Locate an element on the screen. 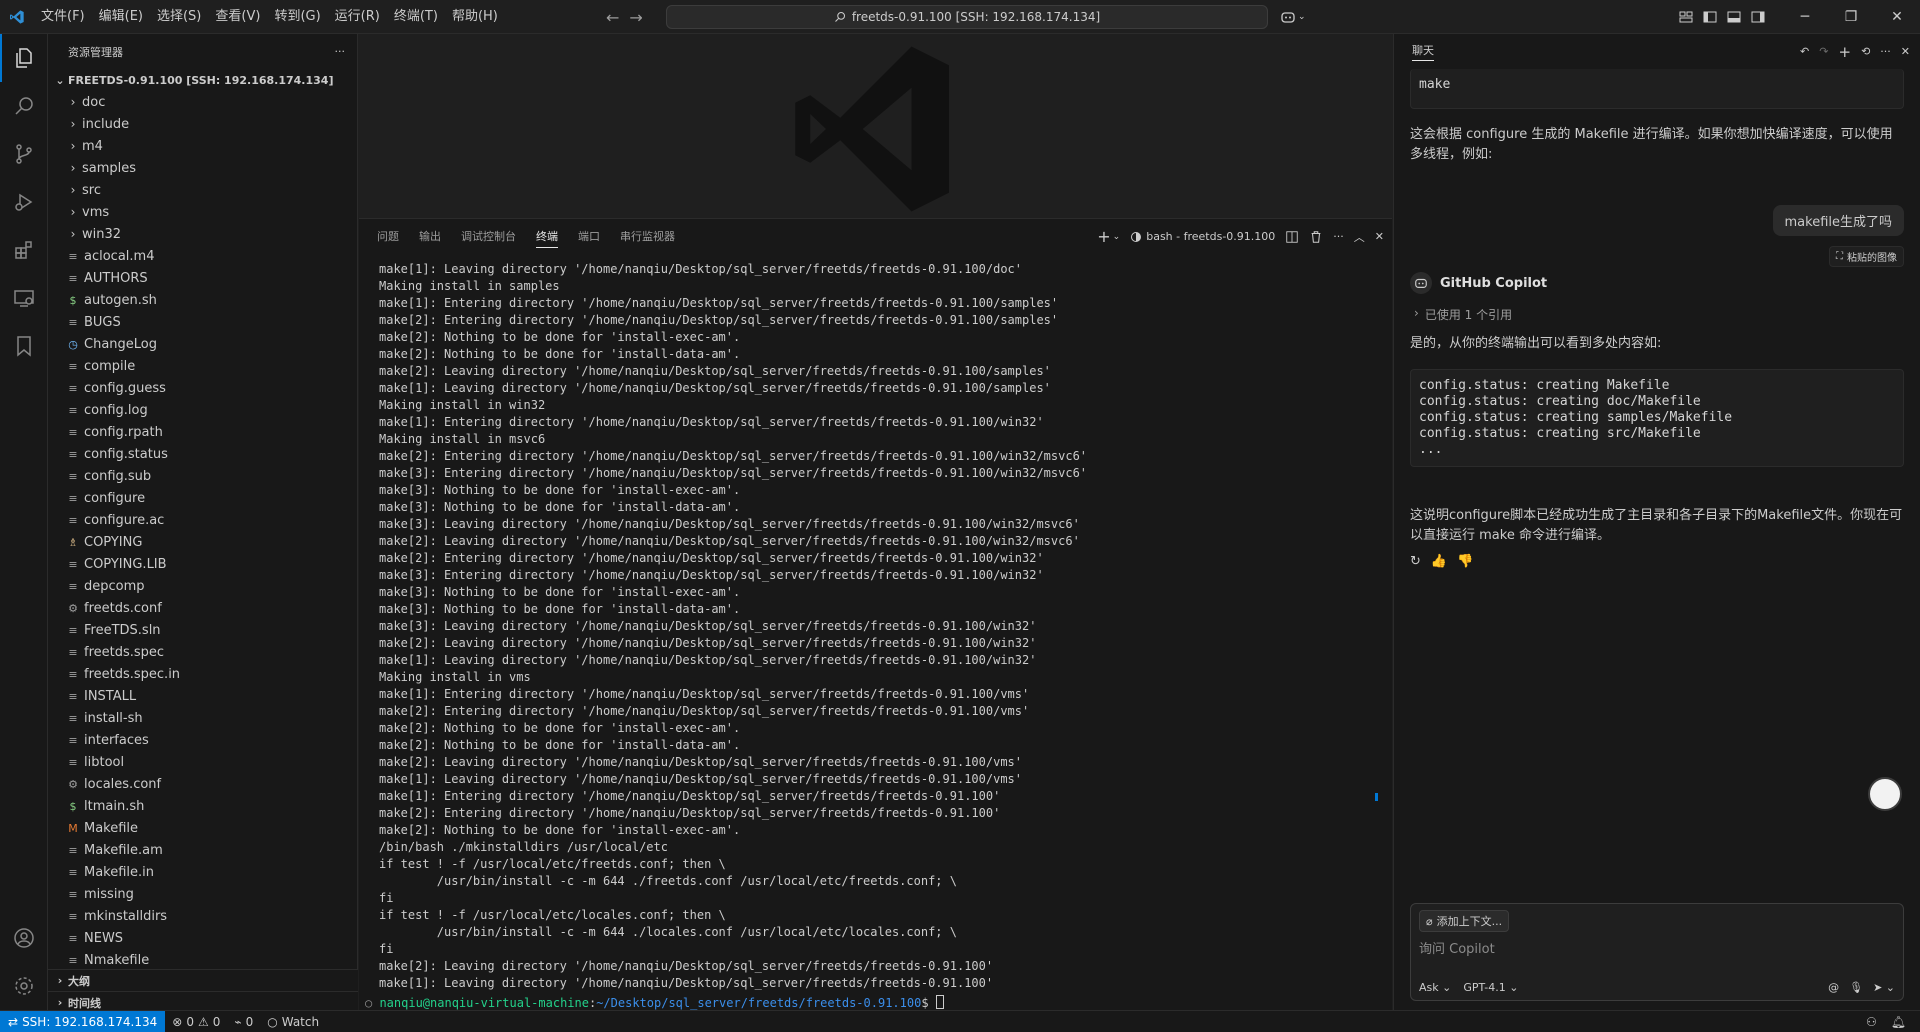  file-item: ≡ AUTHORS is located at coordinates (203, 278).